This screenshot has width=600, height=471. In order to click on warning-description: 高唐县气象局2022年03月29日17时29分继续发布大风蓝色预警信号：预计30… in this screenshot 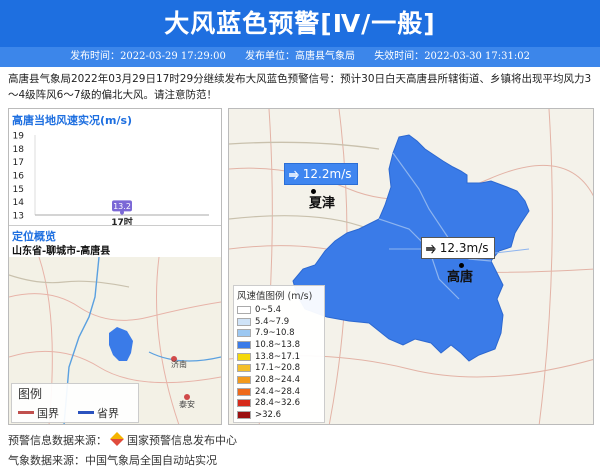, I will do `click(300, 87)`.